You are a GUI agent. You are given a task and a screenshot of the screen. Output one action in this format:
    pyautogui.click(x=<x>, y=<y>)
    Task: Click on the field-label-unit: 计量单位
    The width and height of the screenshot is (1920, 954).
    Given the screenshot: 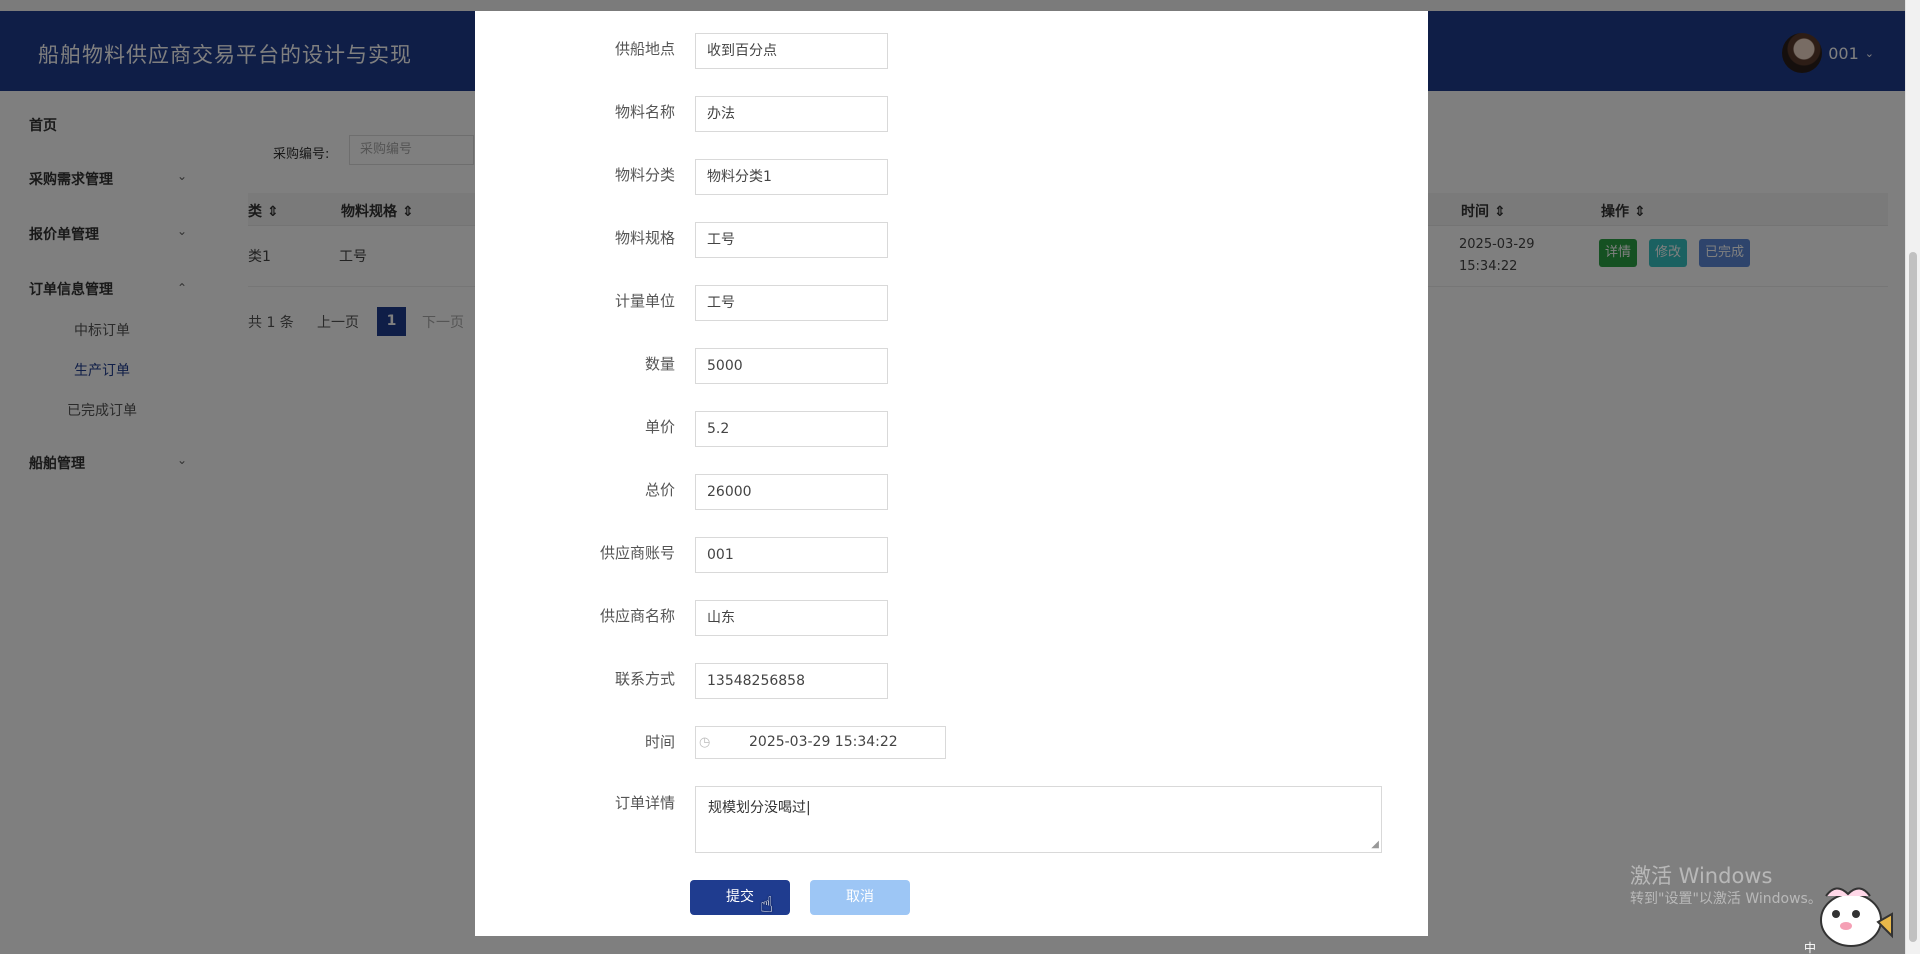 What is the action you would take?
    pyautogui.click(x=644, y=301)
    